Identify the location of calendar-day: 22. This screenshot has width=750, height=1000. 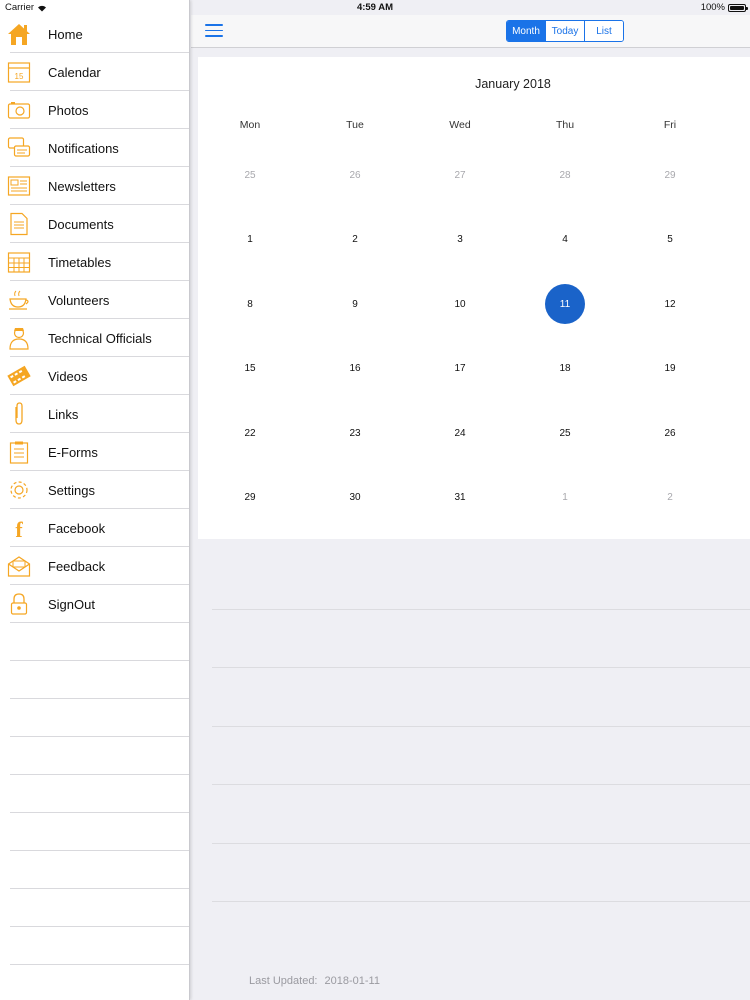
(250, 433).